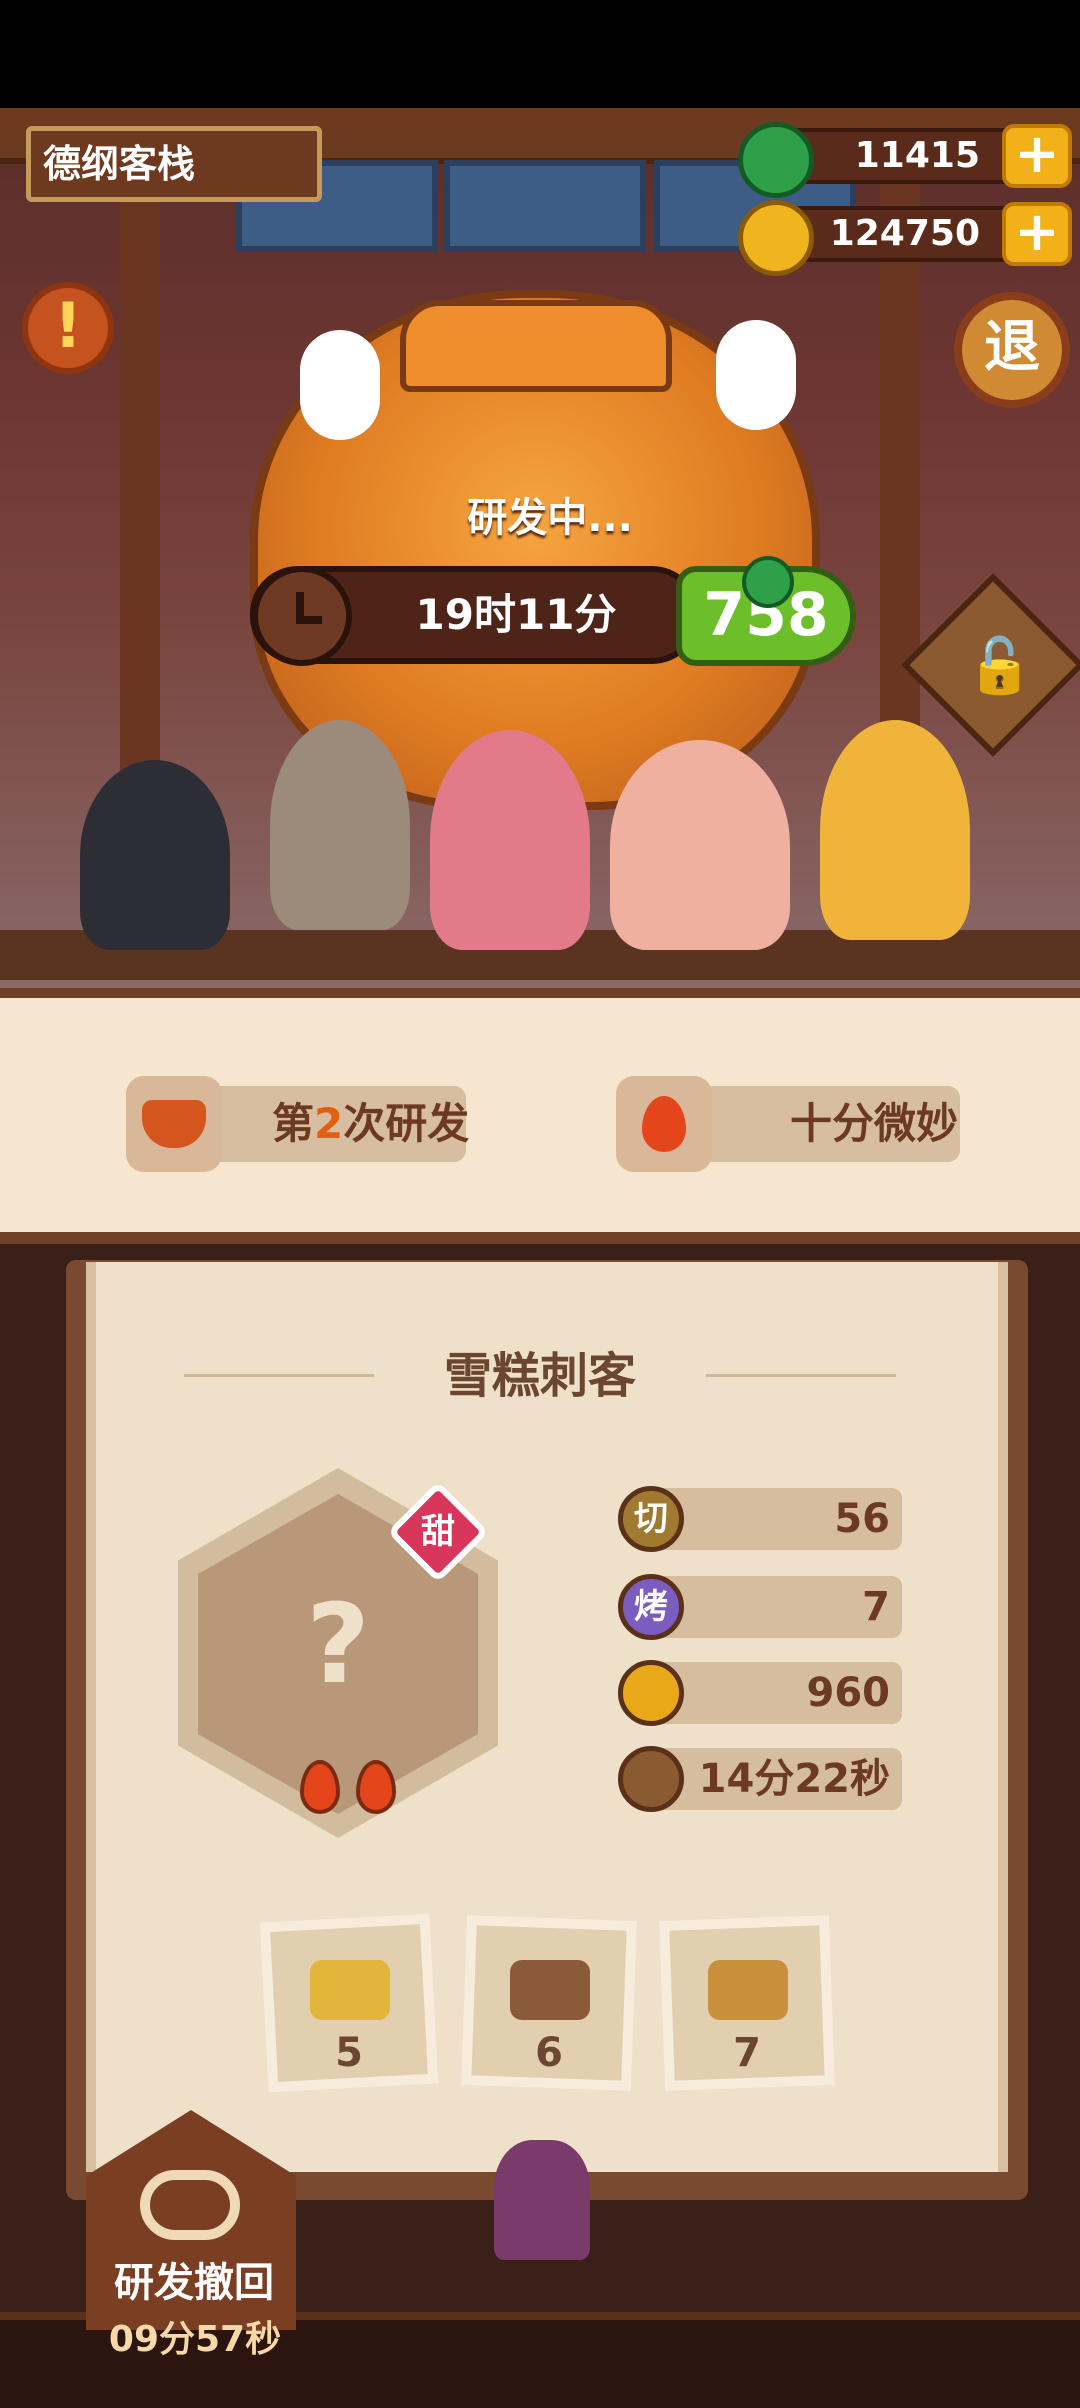 This screenshot has height=2408, width=1080. I want to click on research-timer: 19时11分, so click(475, 616).